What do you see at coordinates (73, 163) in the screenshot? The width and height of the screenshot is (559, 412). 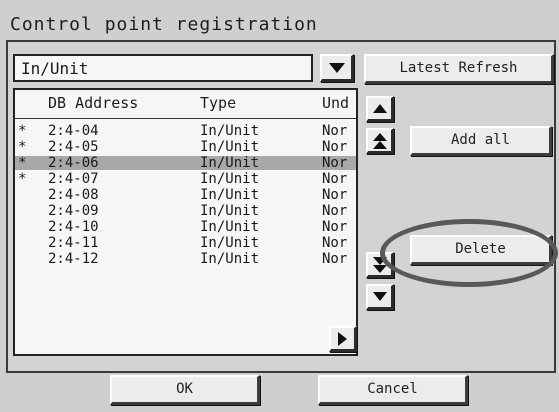 I see `row-db-address: 2:4-06` at bounding box center [73, 163].